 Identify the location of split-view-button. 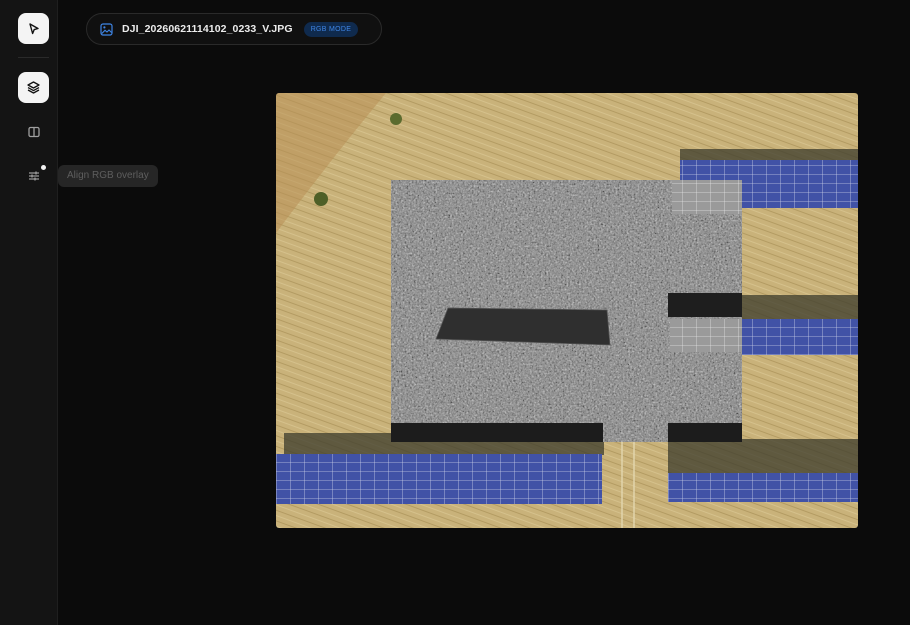
(33, 131).